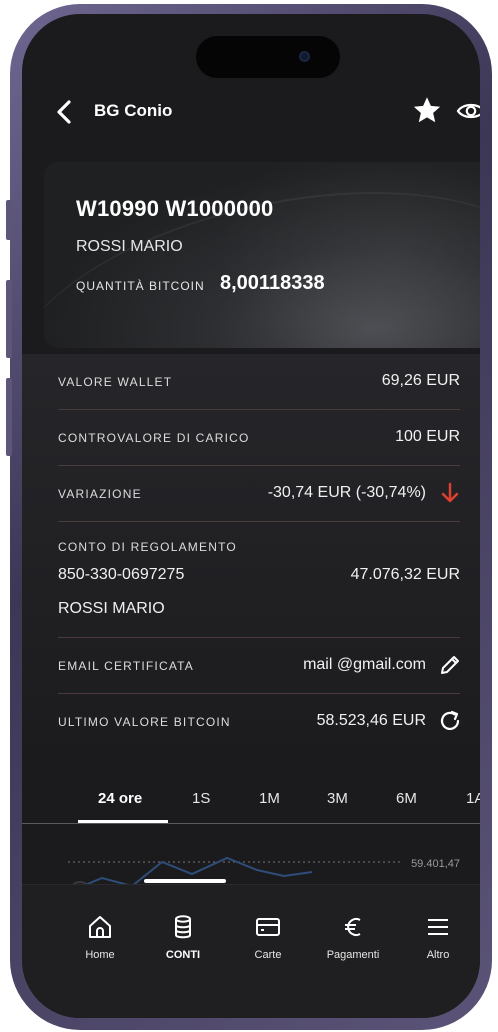 This screenshot has height=1032, width=498. Describe the element at coordinates (420, 380) in the screenshot. I see `wallet-value: 69,26 EUR` at that location.